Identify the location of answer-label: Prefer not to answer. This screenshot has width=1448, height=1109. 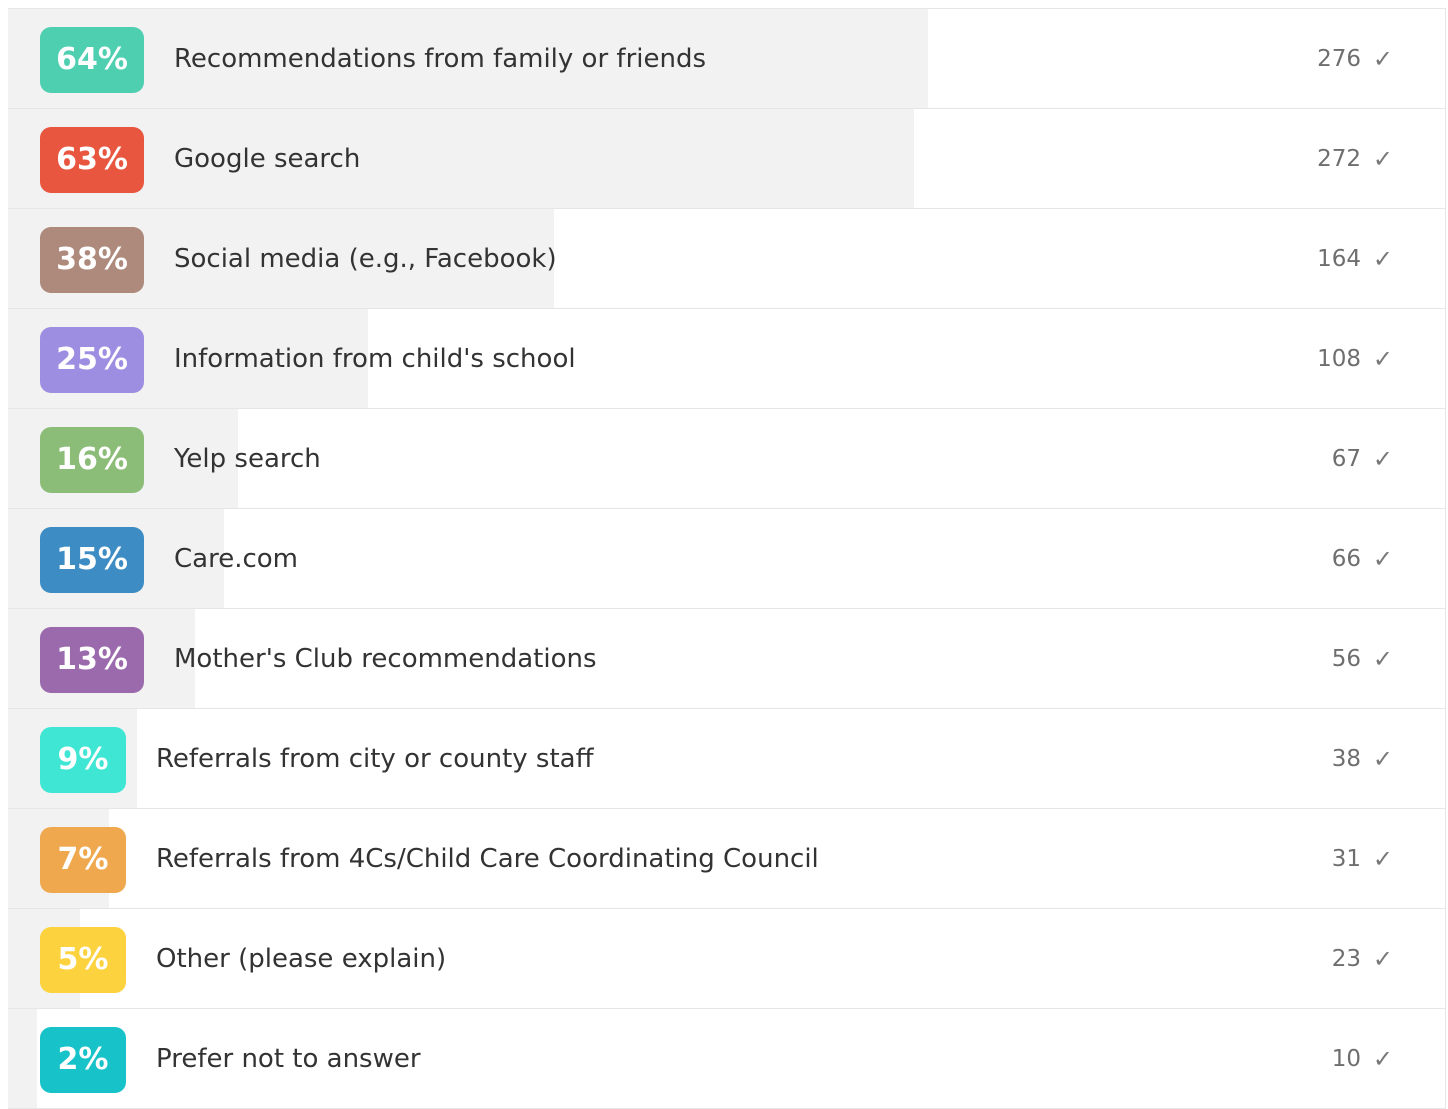
(288, 1059).